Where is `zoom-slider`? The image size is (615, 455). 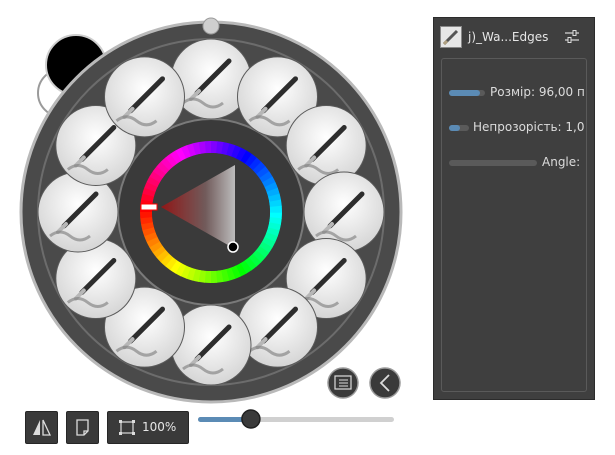 zoom-slider is located at coordinates (296, 419).